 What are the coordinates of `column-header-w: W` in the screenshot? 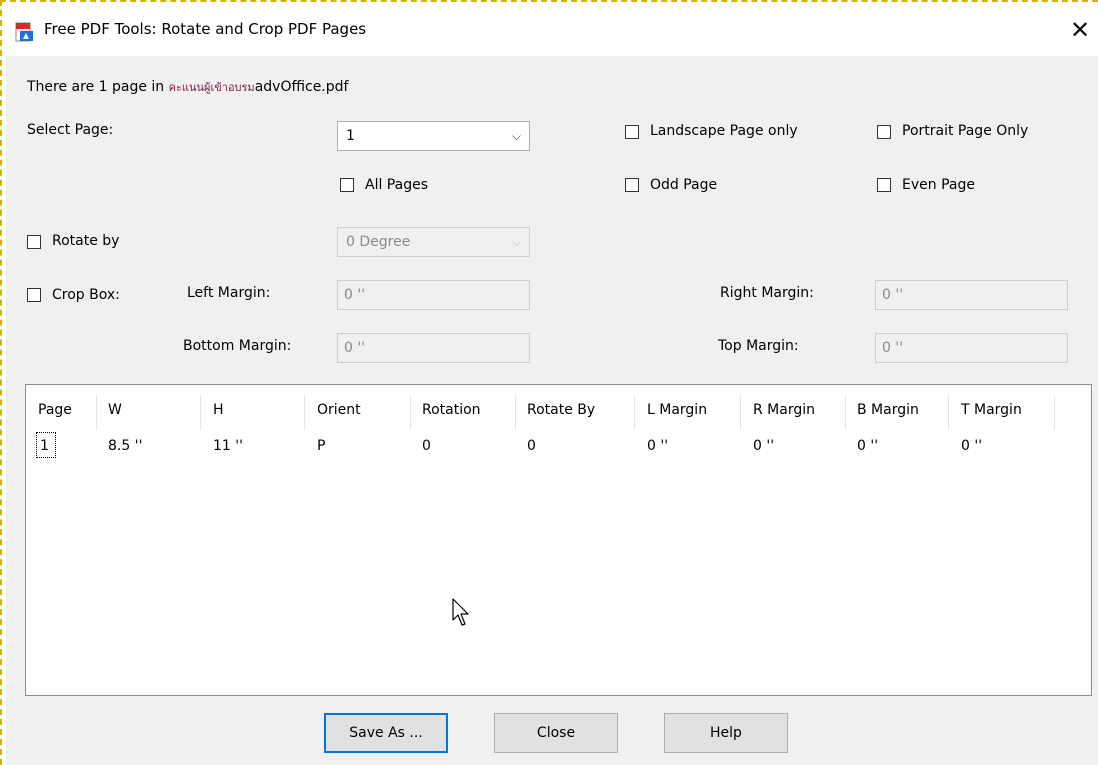 It's located at (115, 410).